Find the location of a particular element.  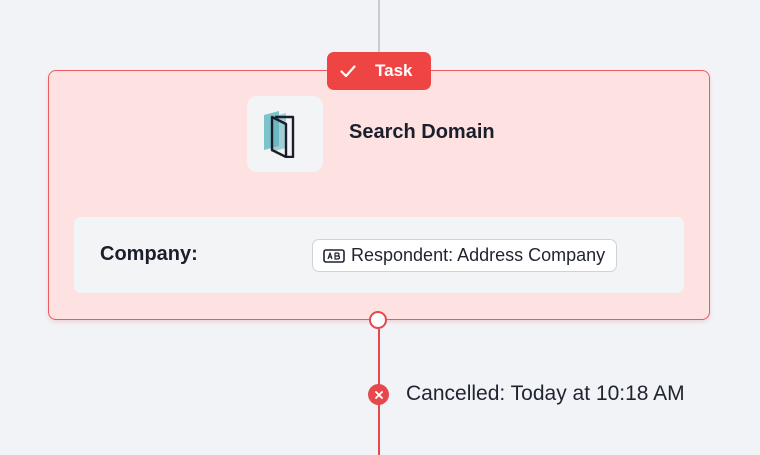

app-icon-tile is located at coordinates (285, 134).